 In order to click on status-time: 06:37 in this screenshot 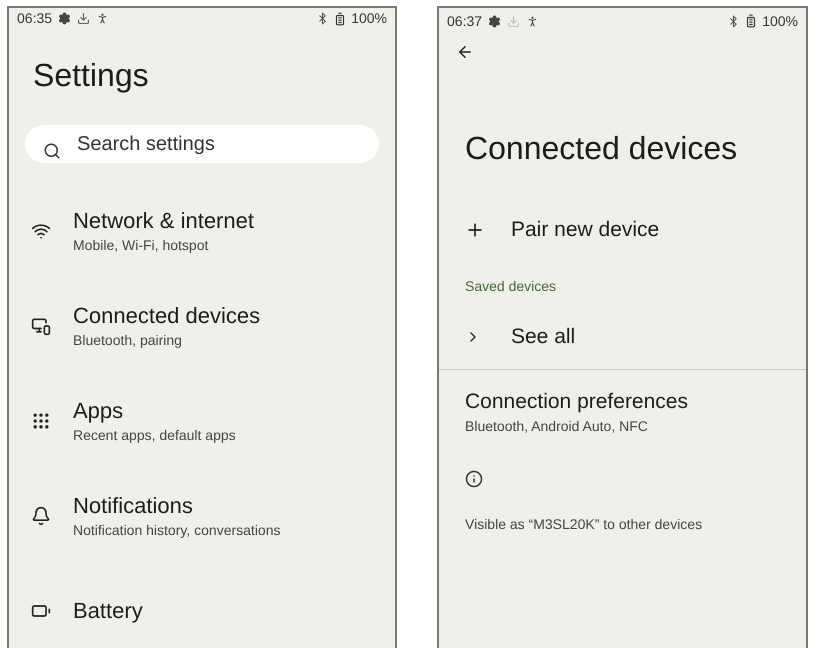, I will do `click(464, 21)`.